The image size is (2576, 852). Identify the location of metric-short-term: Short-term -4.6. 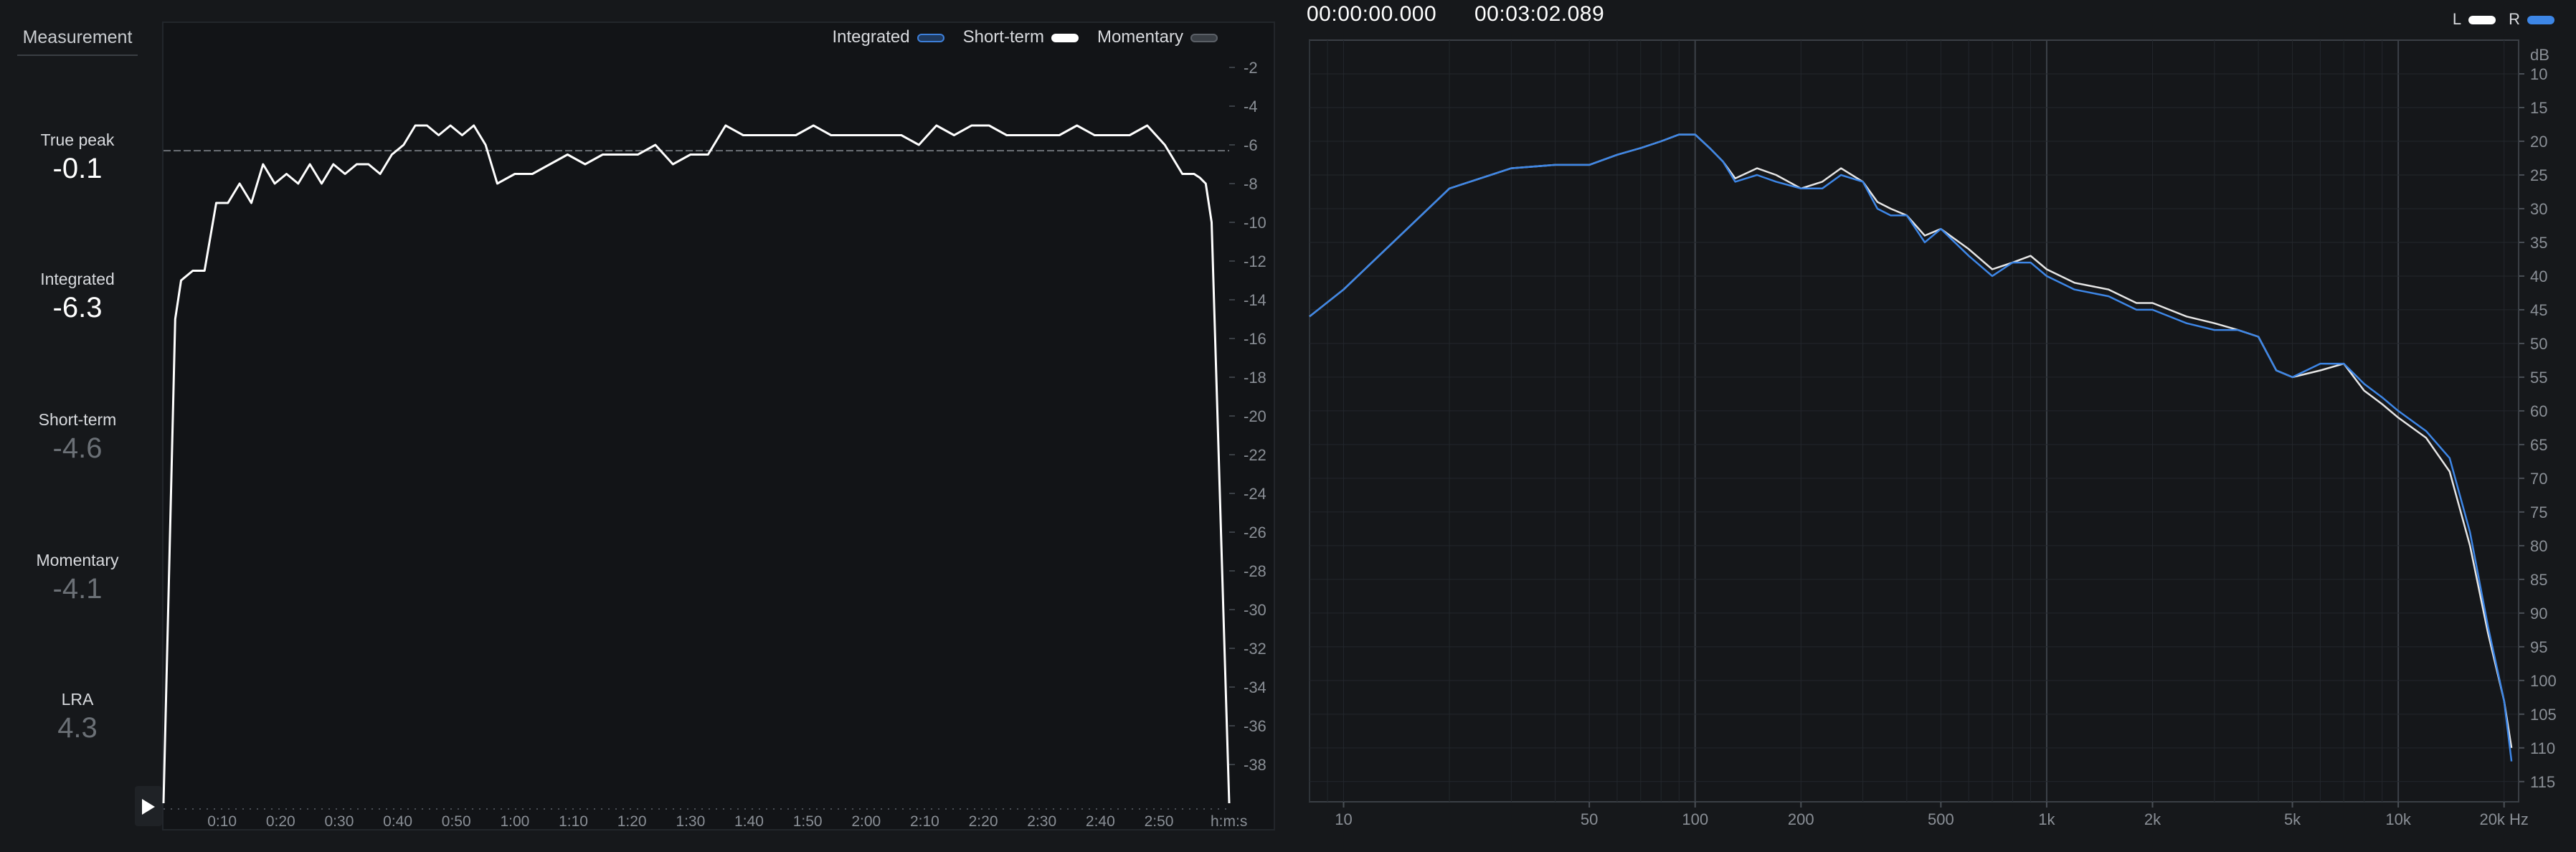
(77, 437).